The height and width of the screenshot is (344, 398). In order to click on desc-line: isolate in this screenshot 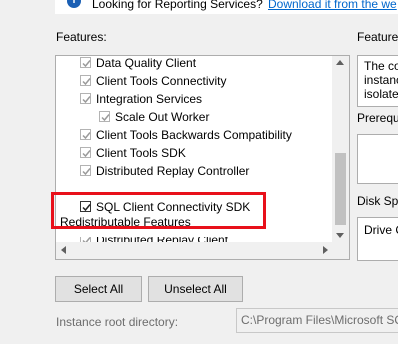, I will do `click(381, 94)`.